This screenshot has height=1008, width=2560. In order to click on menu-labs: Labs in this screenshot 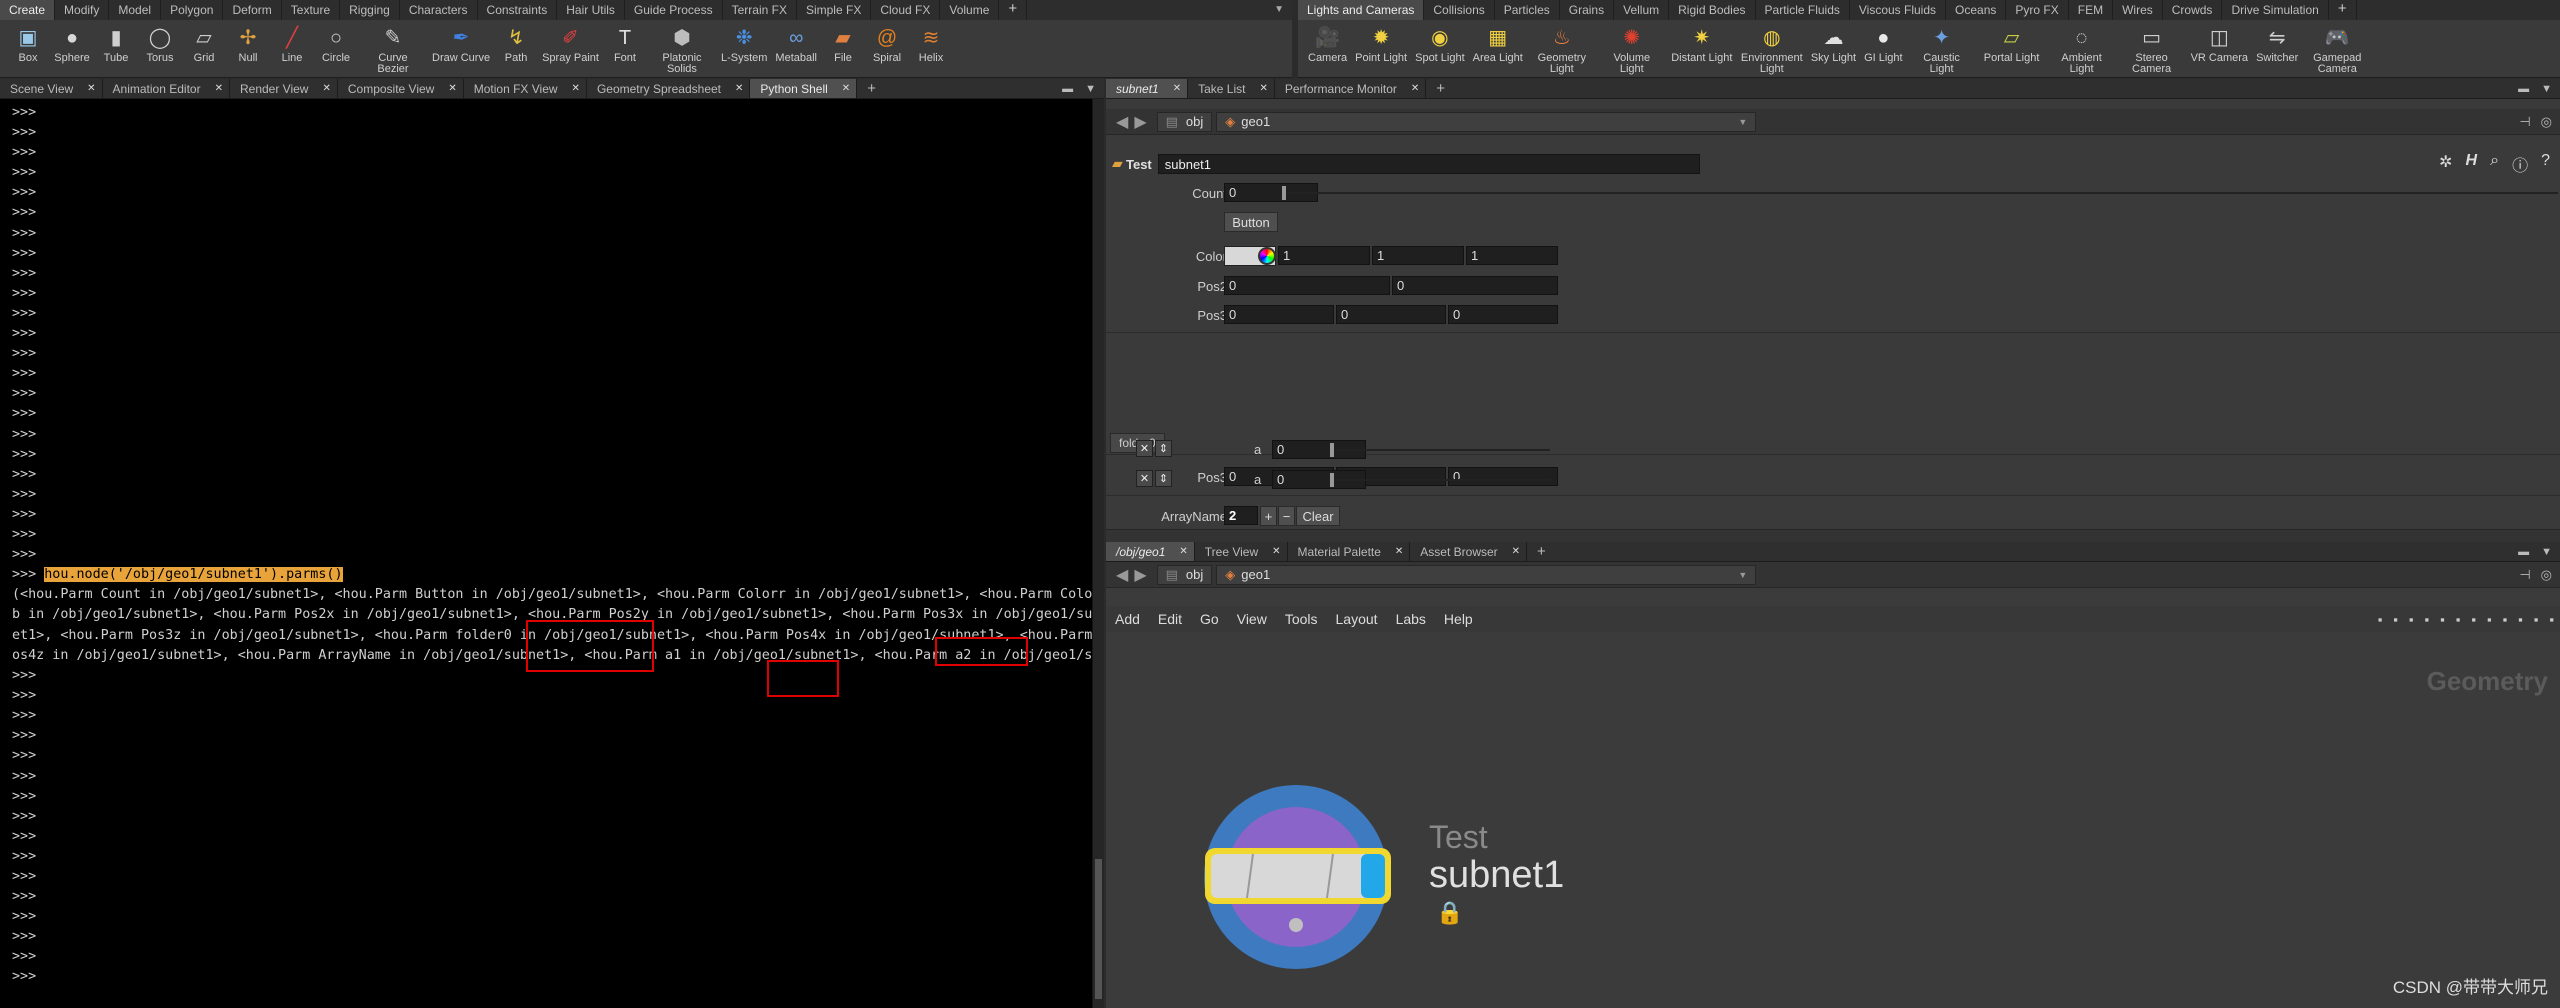, I will do `click(1411, 619)`.